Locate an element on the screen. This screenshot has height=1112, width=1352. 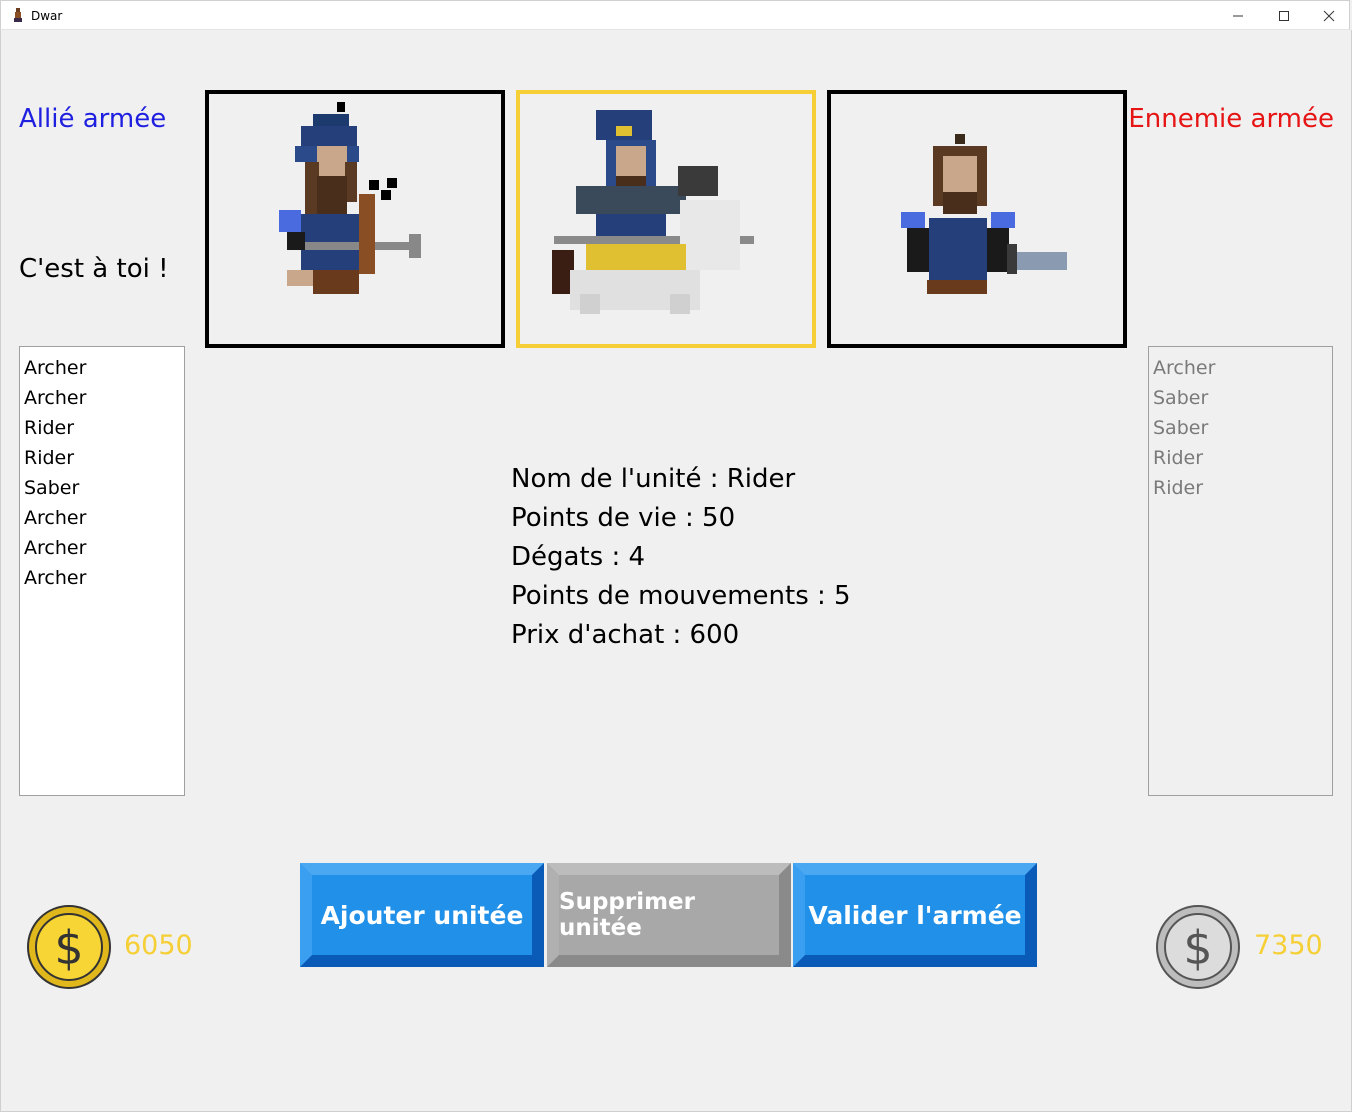
window-title: Dwar is located at coordinates (47, 16).